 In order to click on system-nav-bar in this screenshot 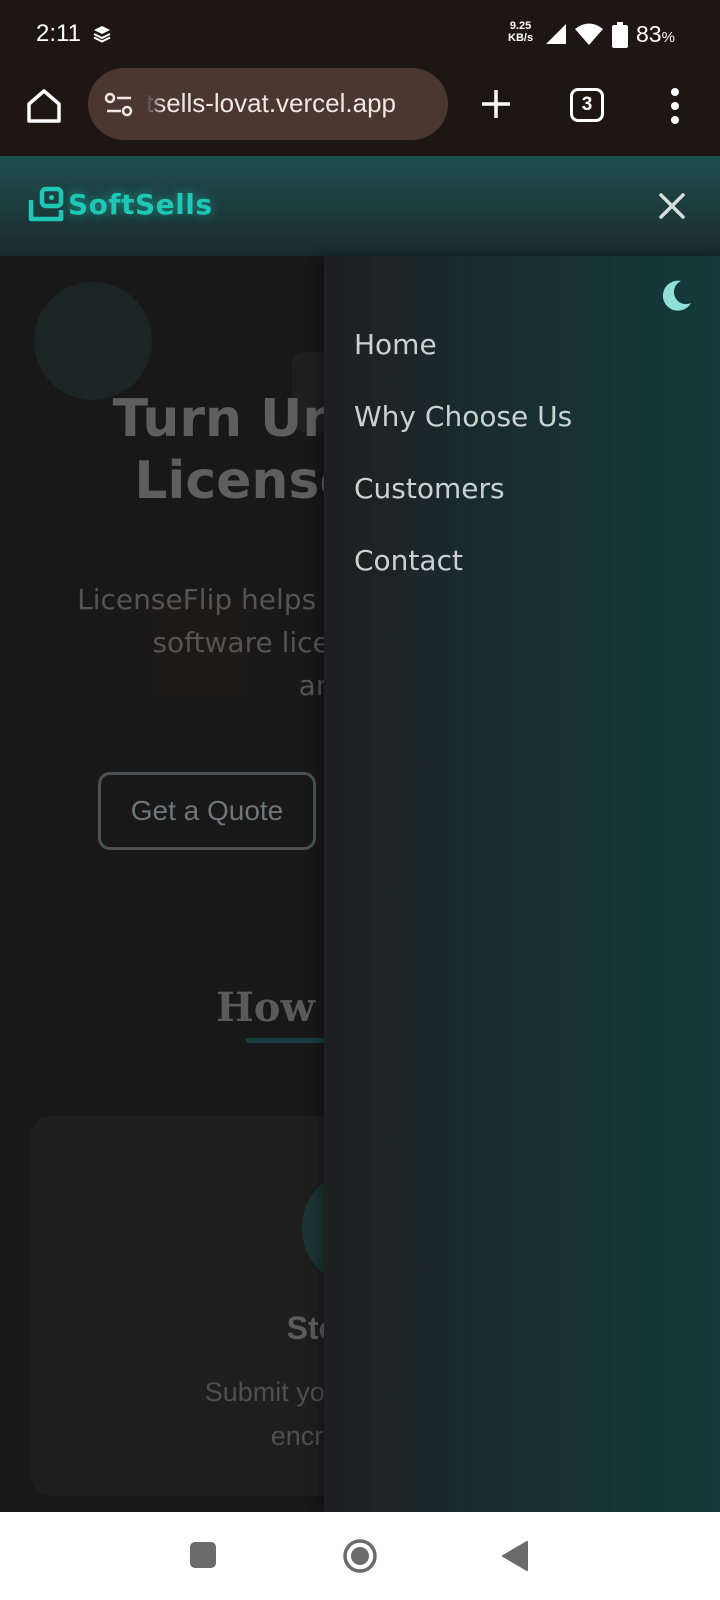, I will do `click(360, 1556)`.